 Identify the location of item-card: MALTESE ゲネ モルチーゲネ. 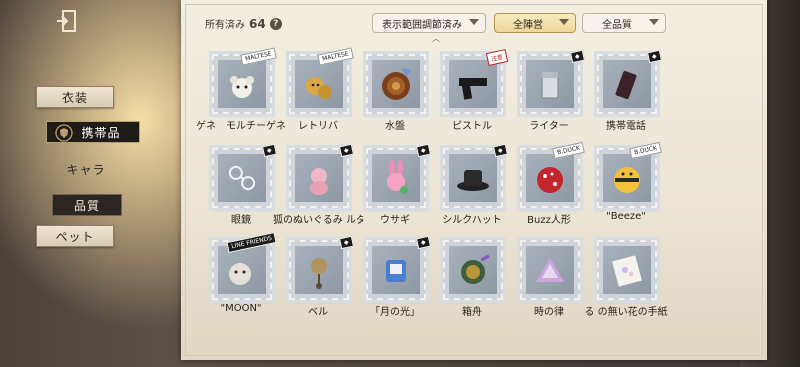
(241, 91).